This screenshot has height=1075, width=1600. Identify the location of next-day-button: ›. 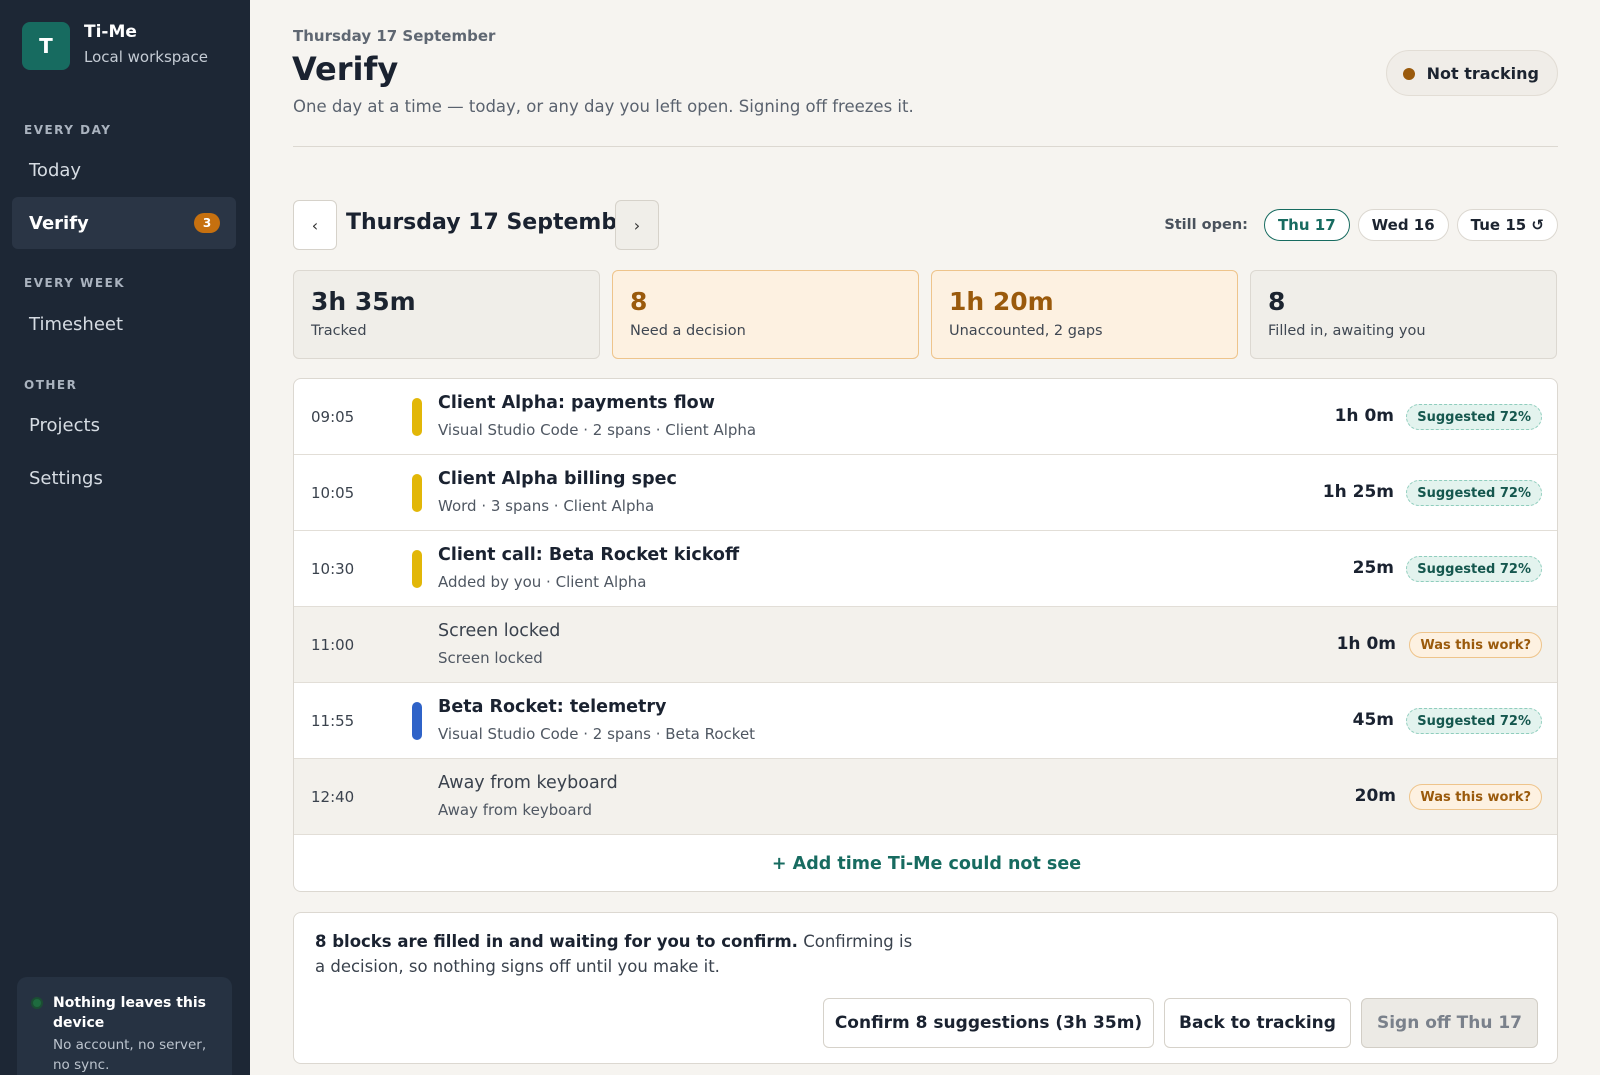
(637, 225).